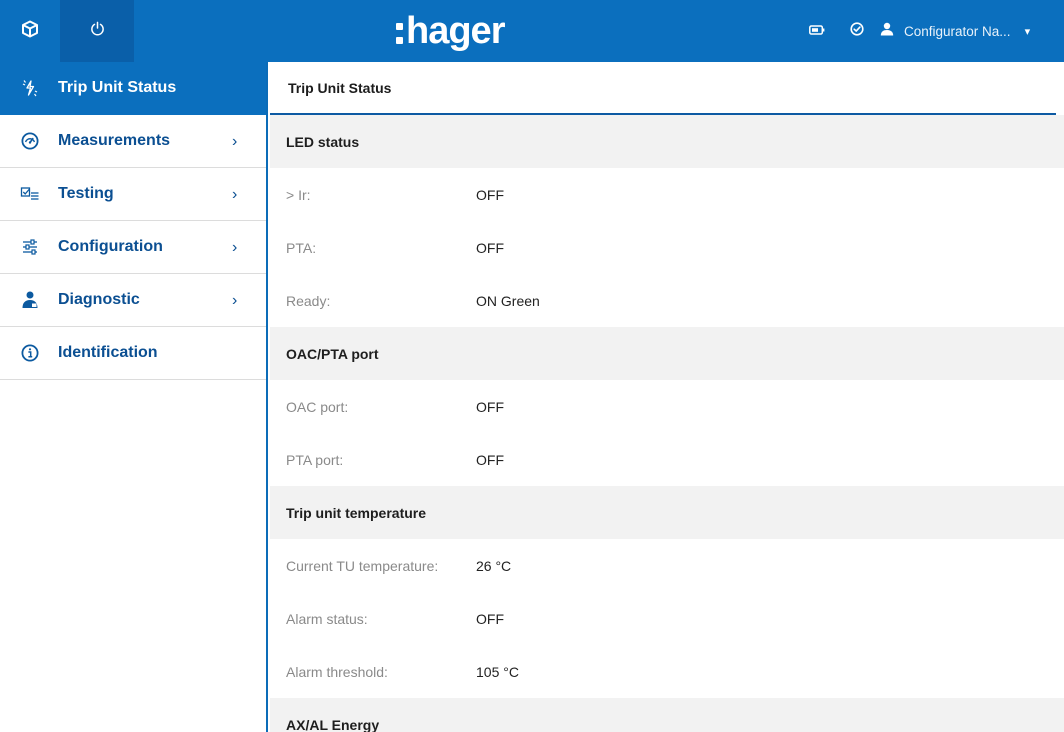  What do you see at coordinates (362, 565) in the screenshot?
I see `status-label: Current TU temperature:` at bounding box center [362, 565].